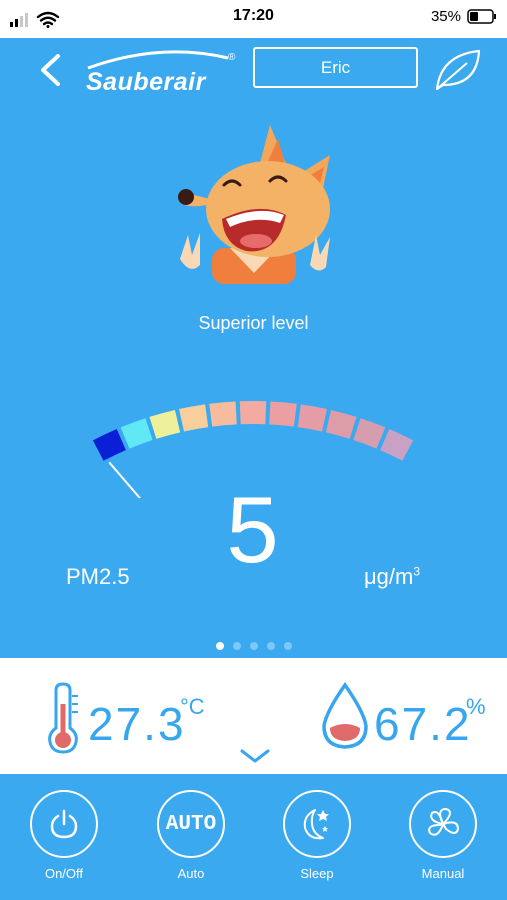 Image resolution: width=507 pixels, height=900 pixels. I want to click on thermometer-icon, so click(63, 718).